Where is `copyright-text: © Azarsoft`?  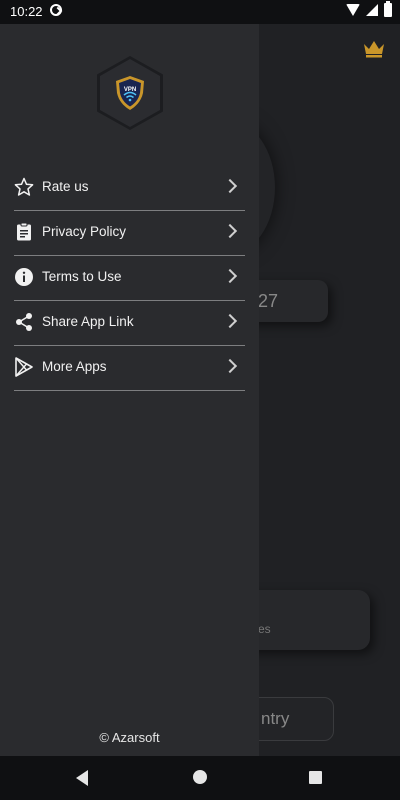 copyright-text: © Azarsoft is located at coordinates (129, 737).